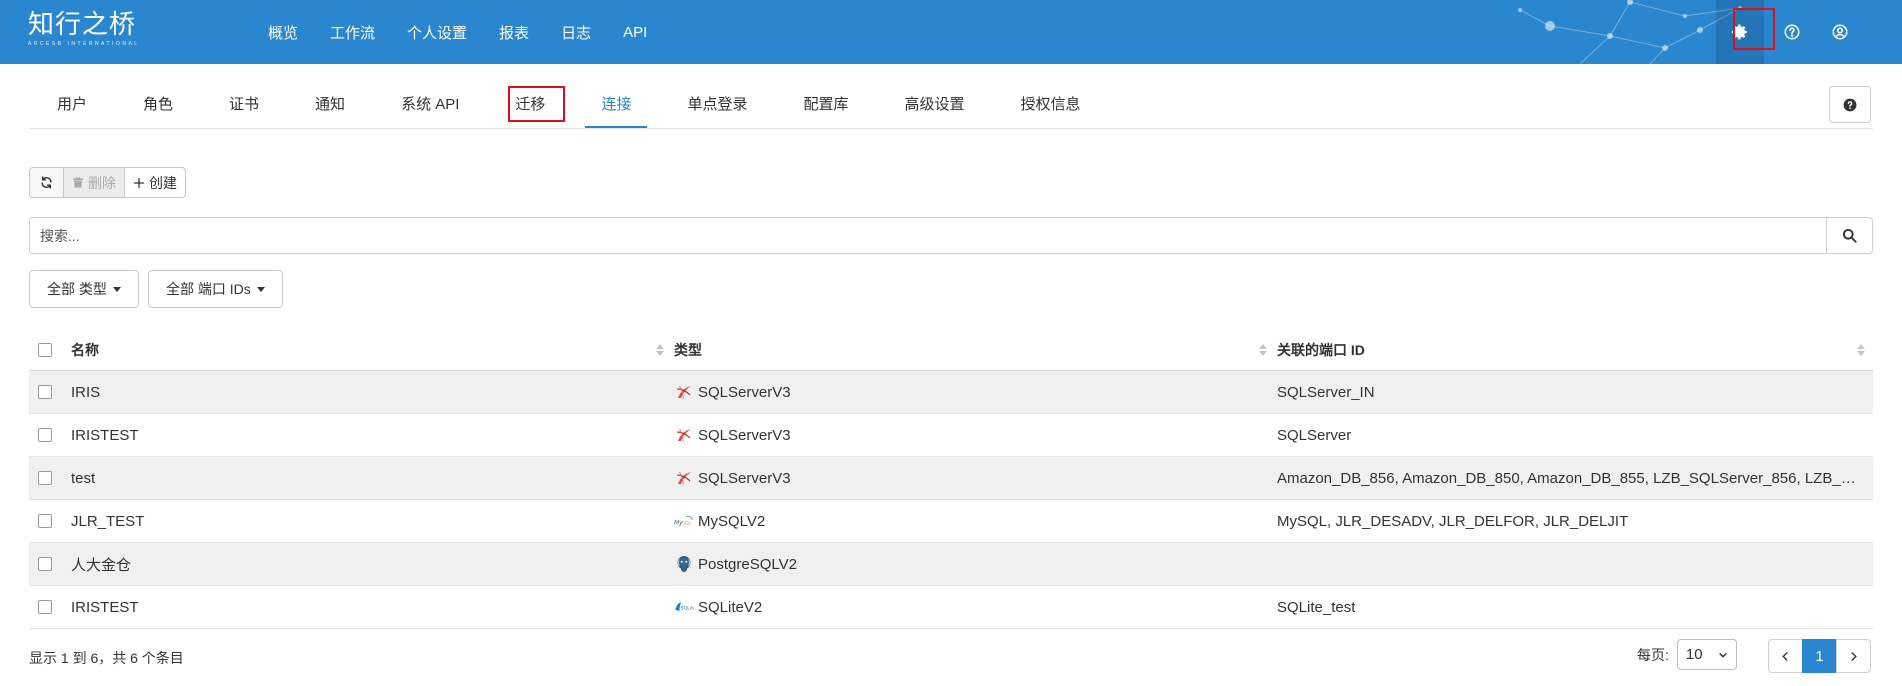 Image resolution: width=1902 pixels, height=686 pixels. I want to click on connection-name: test, so click(83, 478).